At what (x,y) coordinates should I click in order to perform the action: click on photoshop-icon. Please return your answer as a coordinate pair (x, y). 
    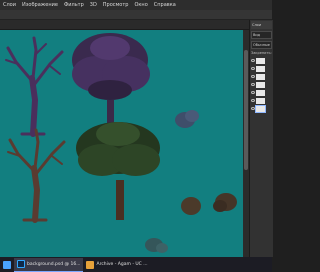
    Looking at the image, I should click on (21, 264).